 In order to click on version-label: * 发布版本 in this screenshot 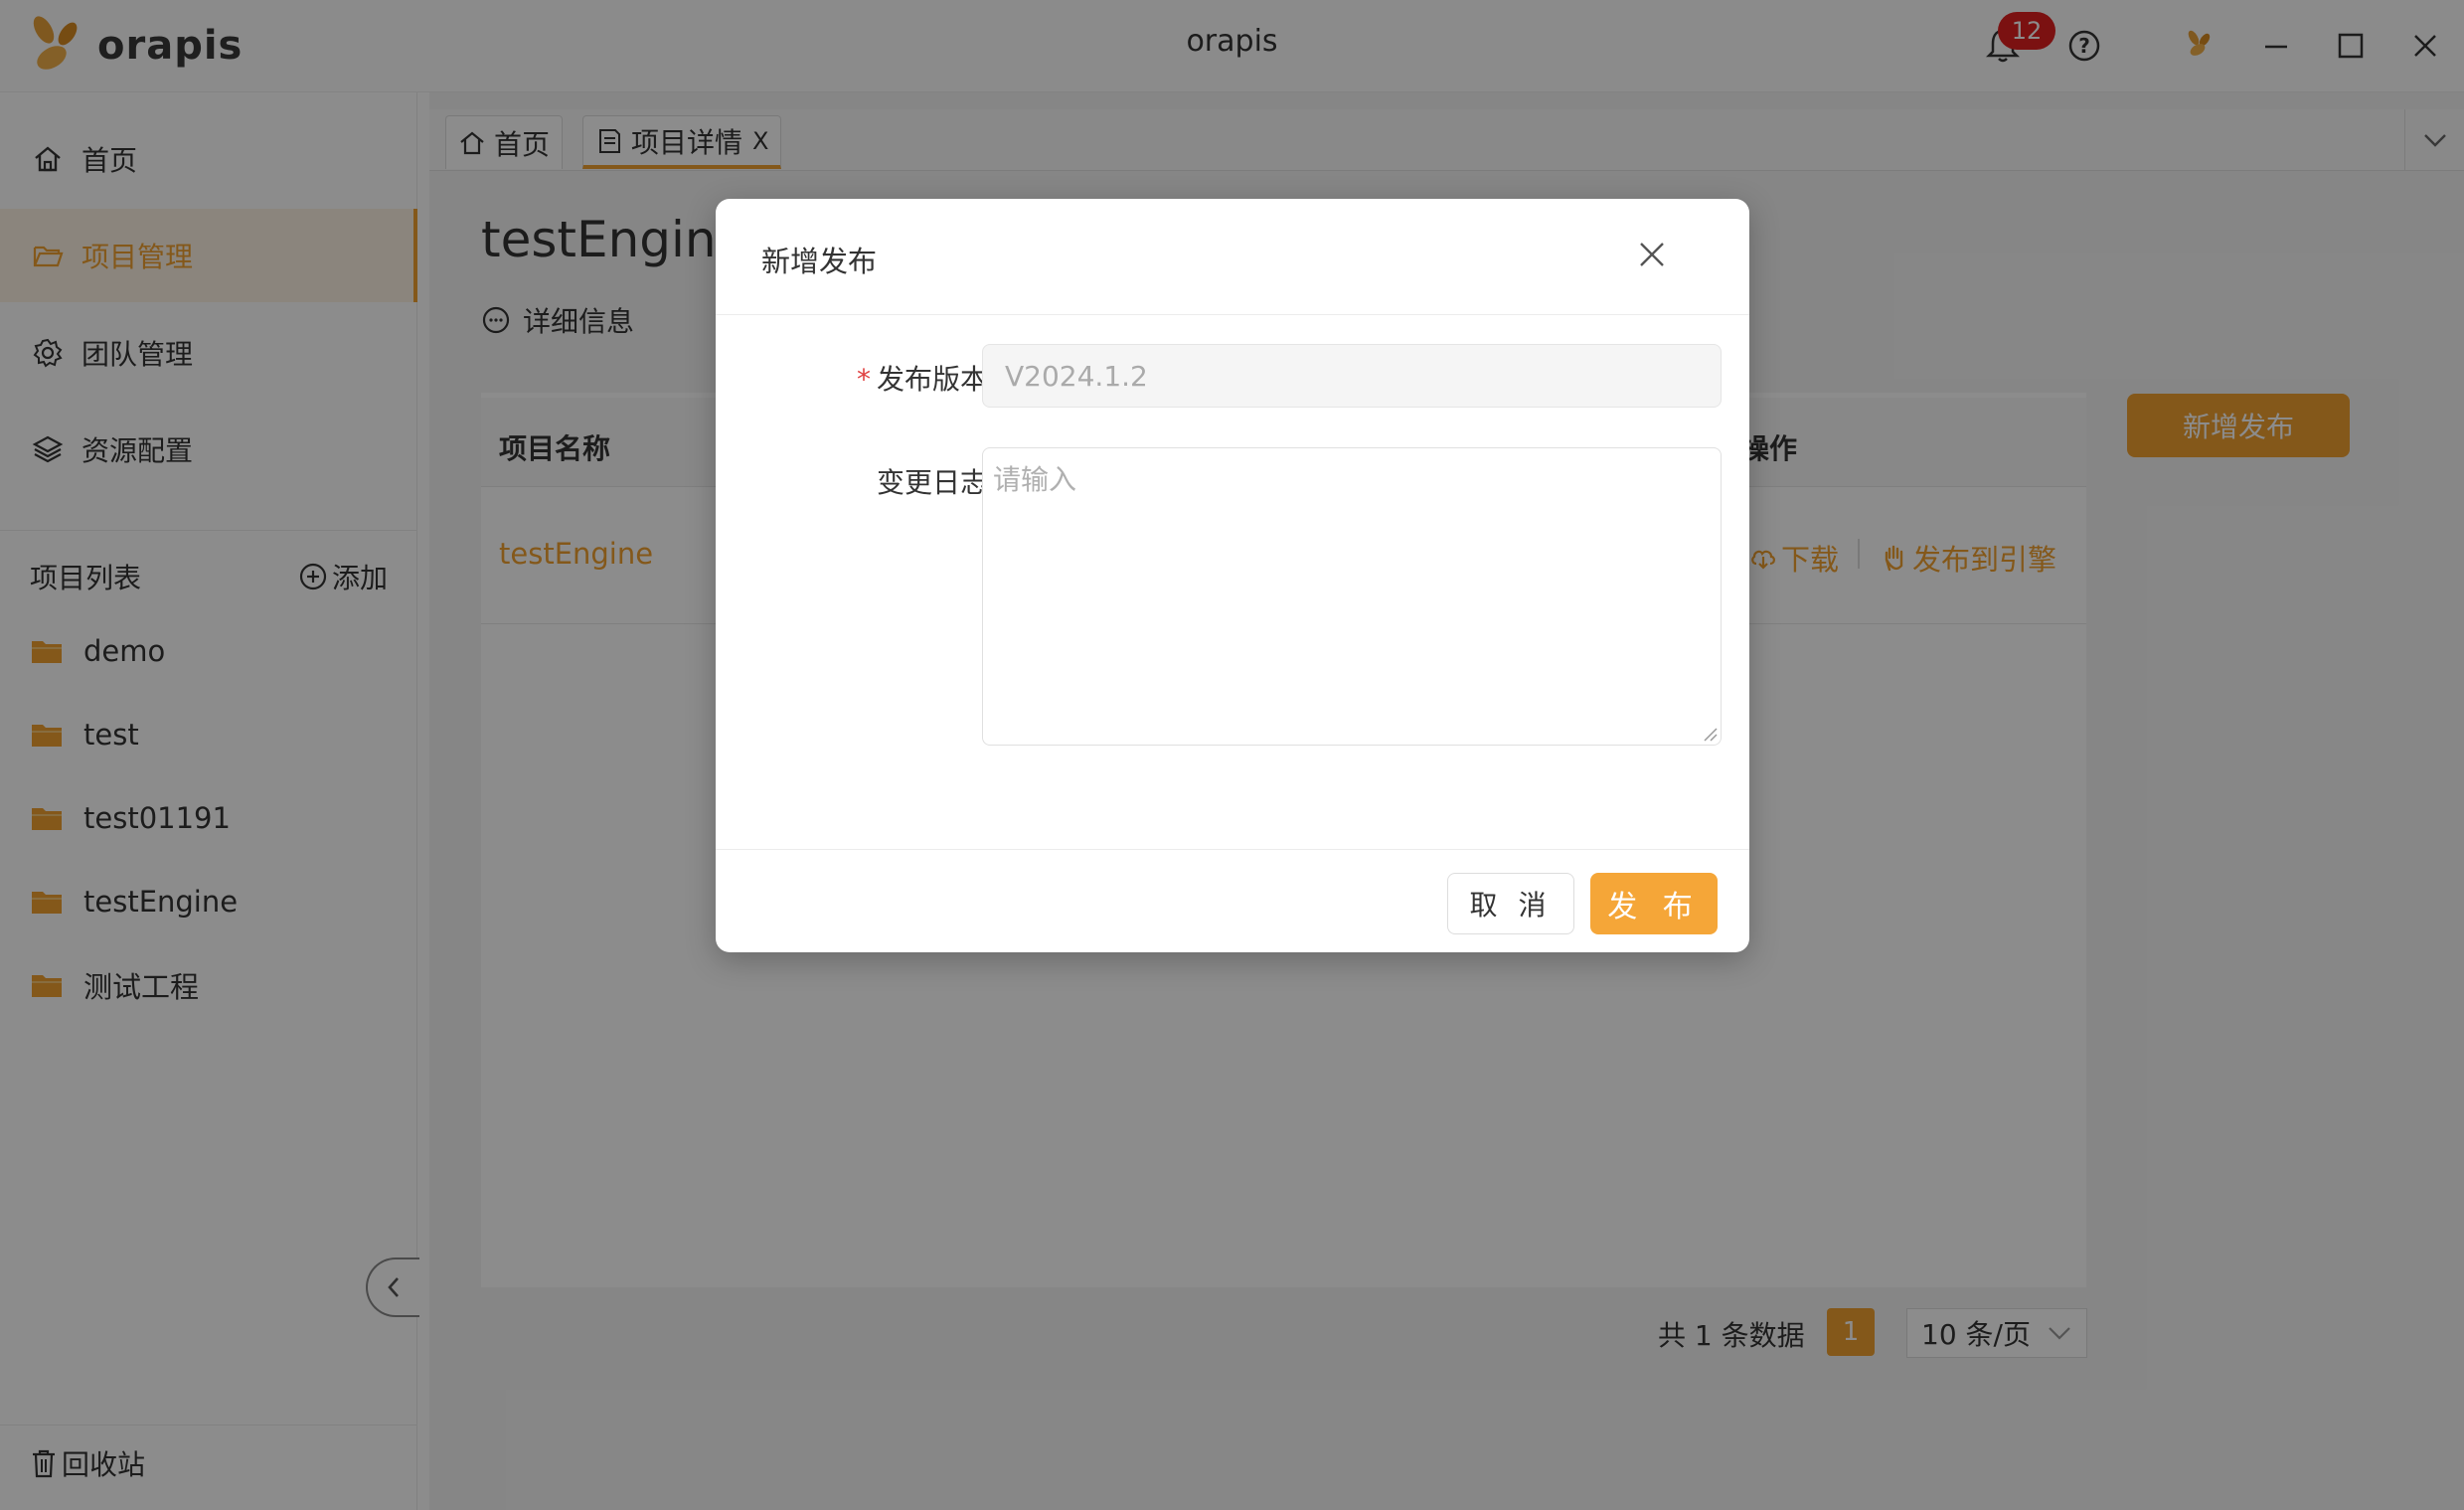, I will do `click(923, 378)`.